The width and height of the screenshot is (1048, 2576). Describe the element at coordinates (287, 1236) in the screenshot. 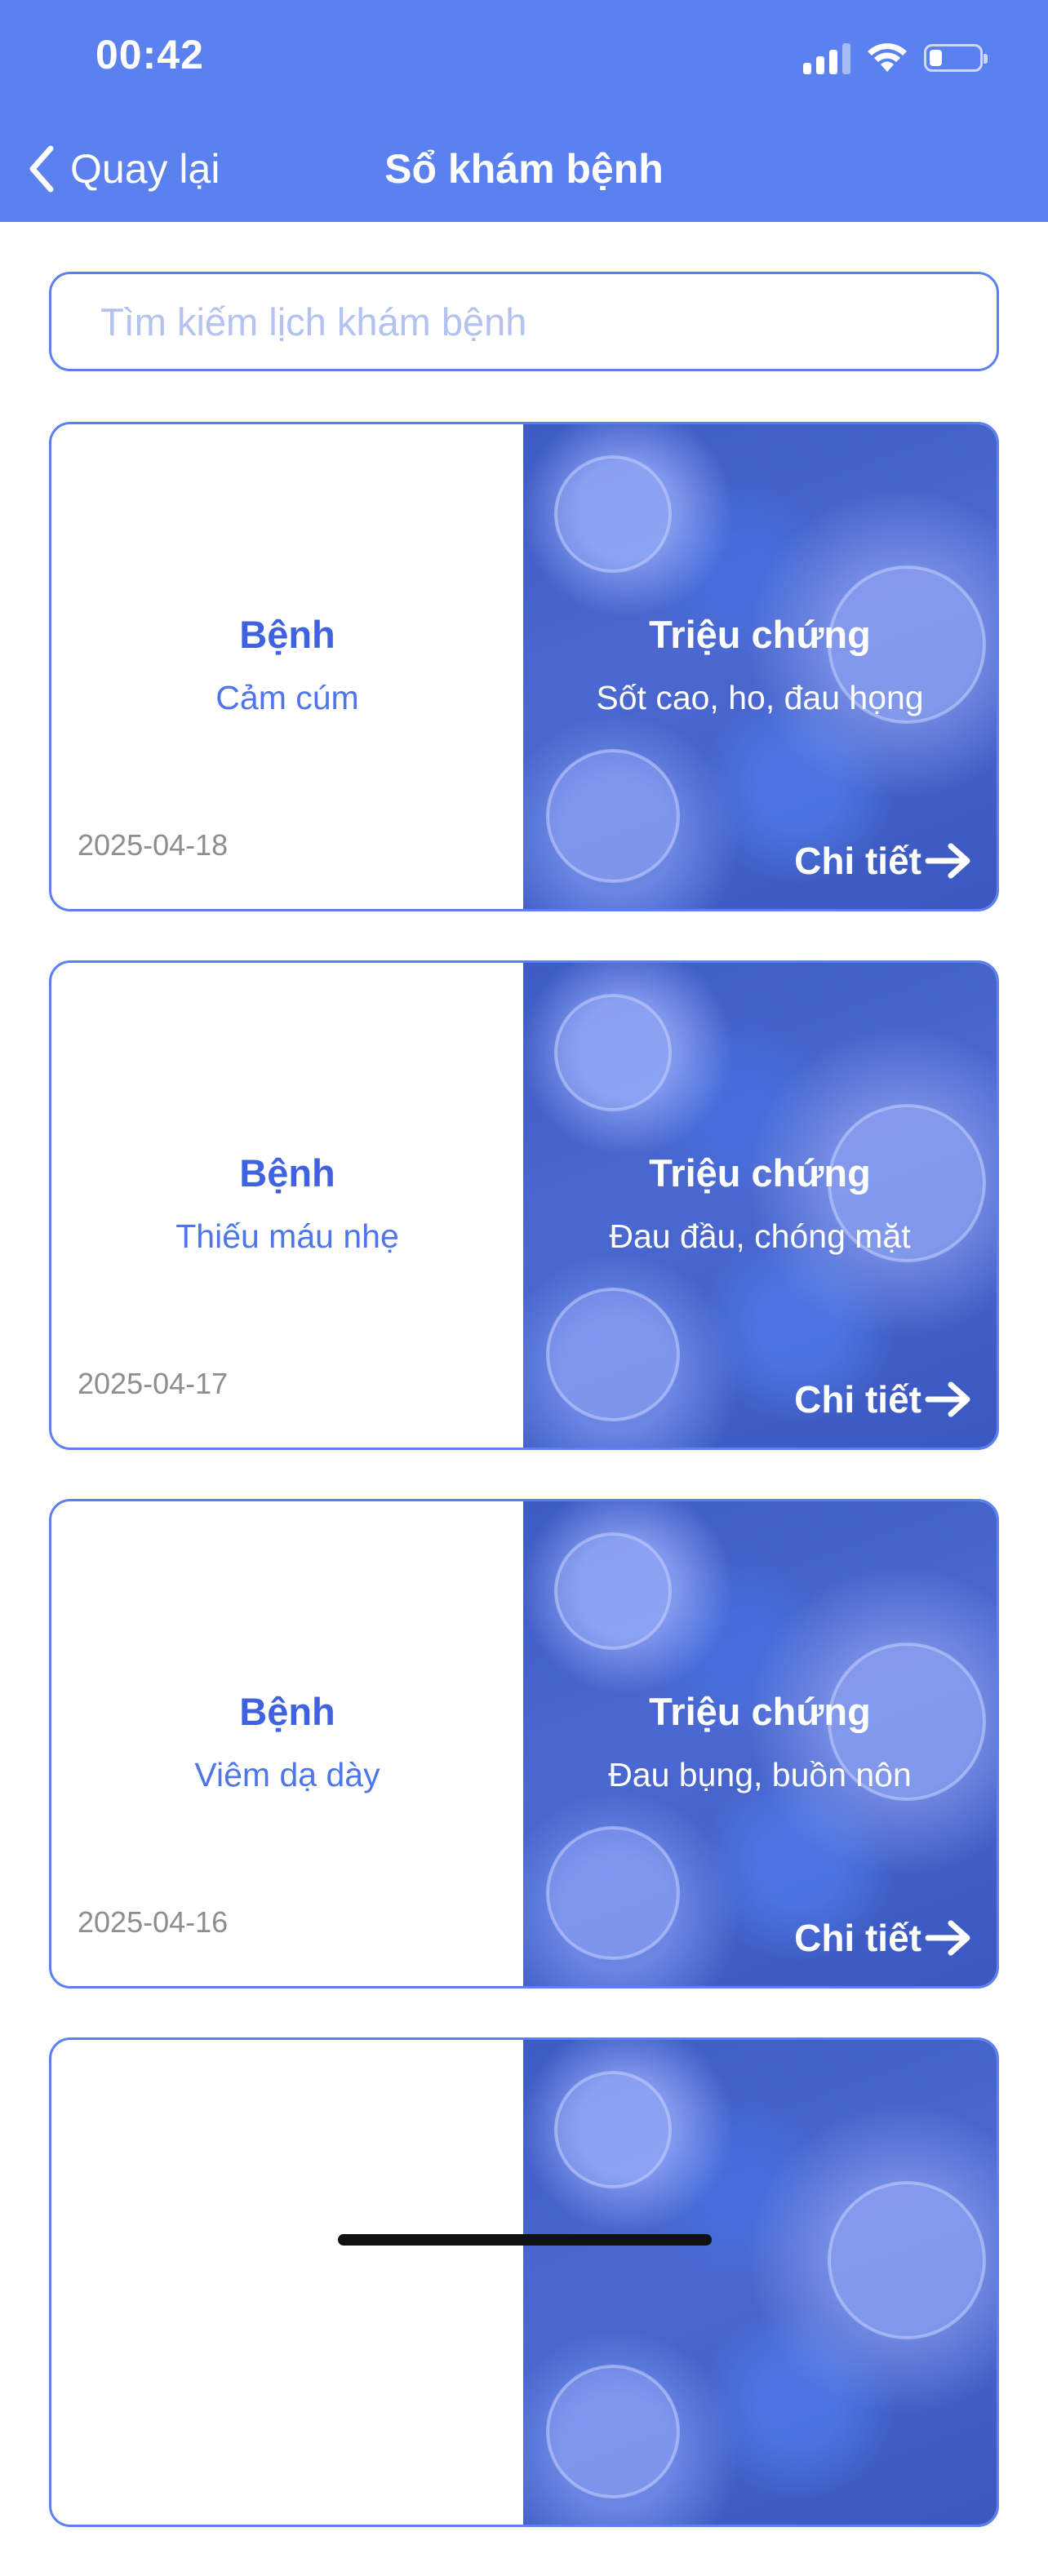

I see `disease-value: Thiếu máu nhẹ` at that location.